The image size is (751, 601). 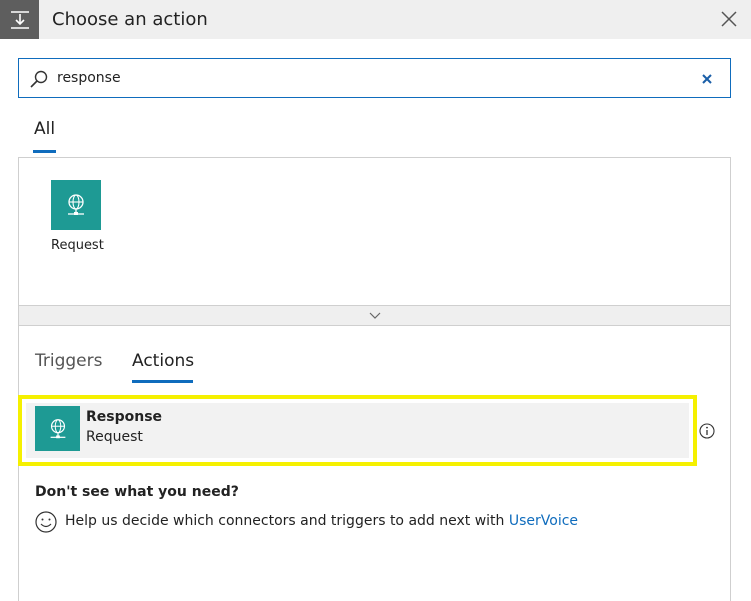 I want to click on collapse-toggle, so click(x=374, y=315).